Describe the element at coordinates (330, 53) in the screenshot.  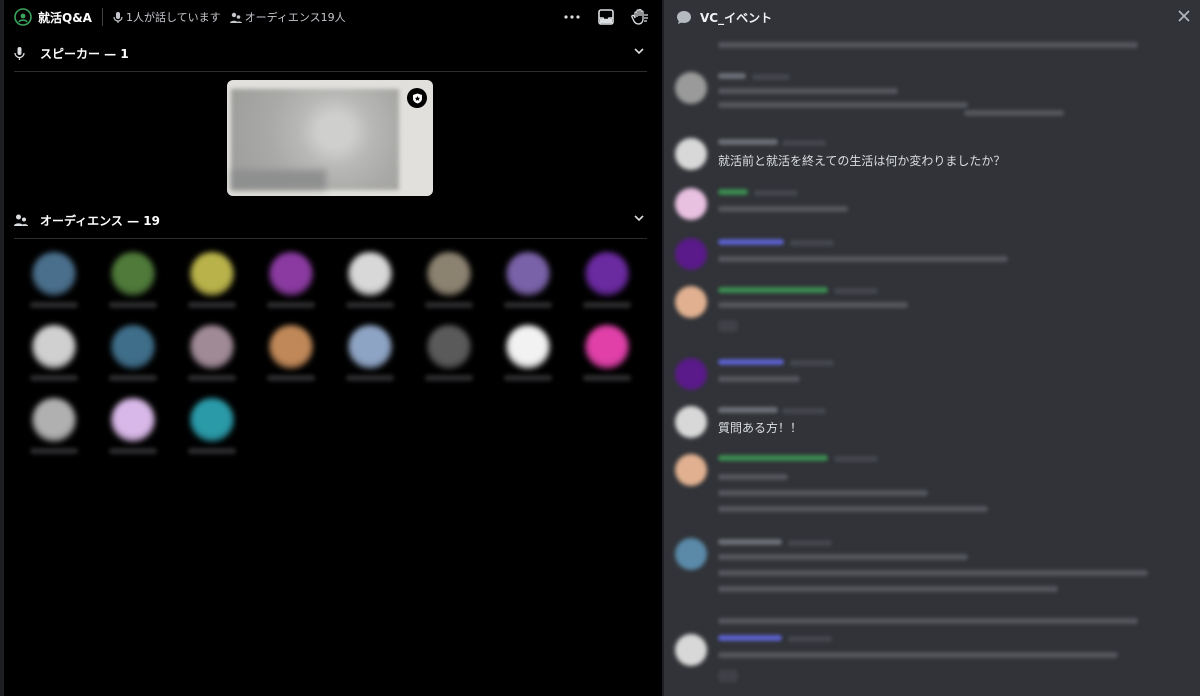
I see `speakers-section-header: スピーカー — 1` at that location.